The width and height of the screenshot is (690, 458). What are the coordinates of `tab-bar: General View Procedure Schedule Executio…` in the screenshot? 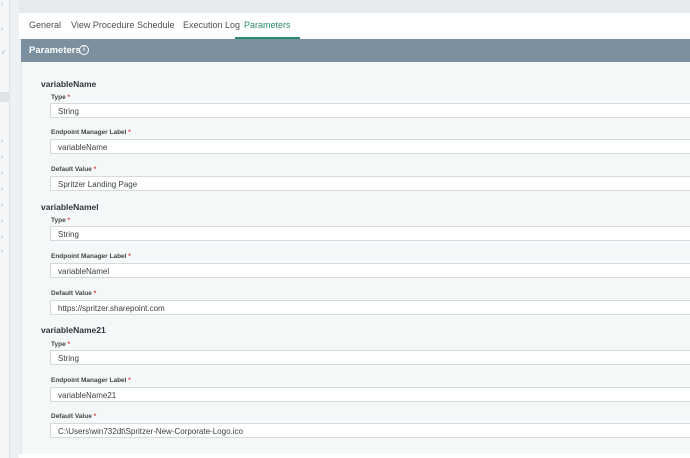 It's located at (354, 26).